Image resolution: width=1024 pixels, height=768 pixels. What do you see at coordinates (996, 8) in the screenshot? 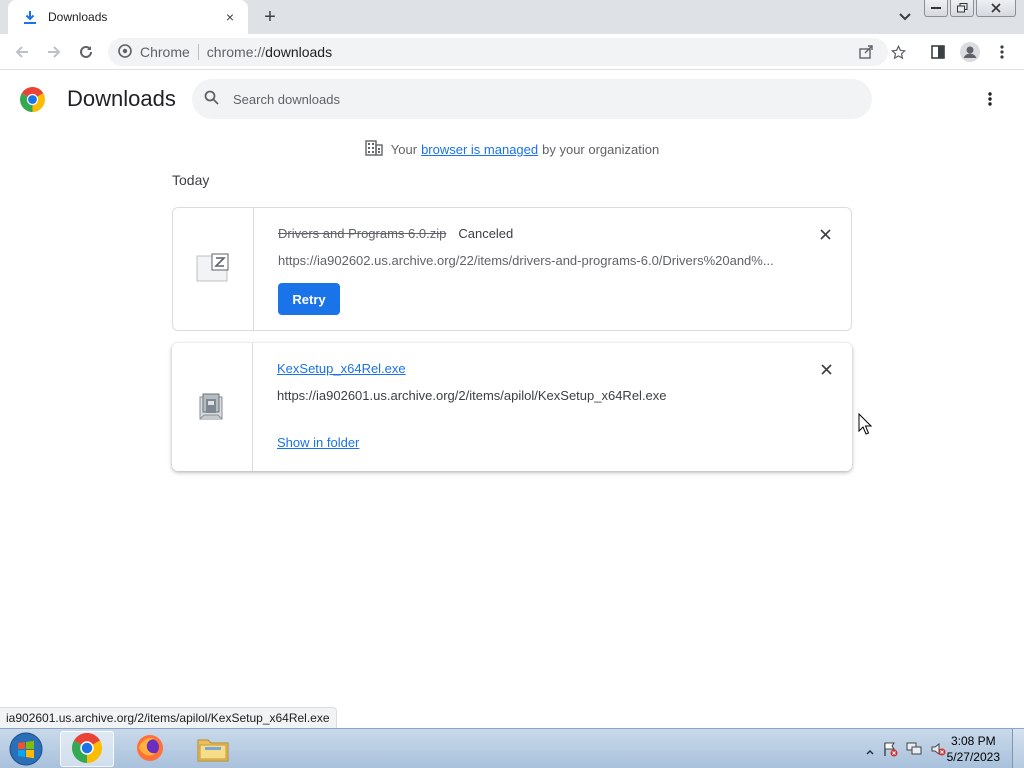
I see `window-close-icon` at bounding box center [996, 8].